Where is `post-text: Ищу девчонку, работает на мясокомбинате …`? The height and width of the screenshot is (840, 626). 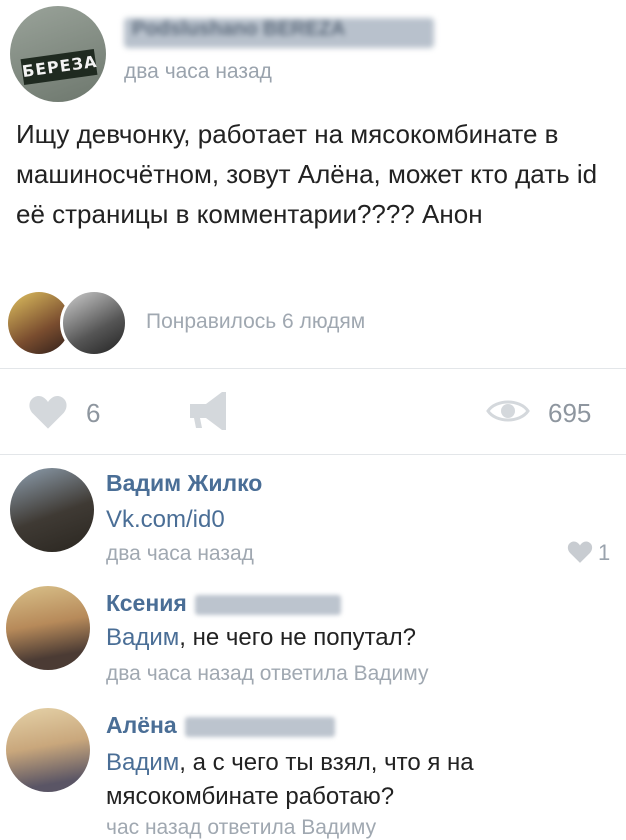 post-text: Ищу девчонку, работает на мясокомбинате … is located at coordinates (307, 174).